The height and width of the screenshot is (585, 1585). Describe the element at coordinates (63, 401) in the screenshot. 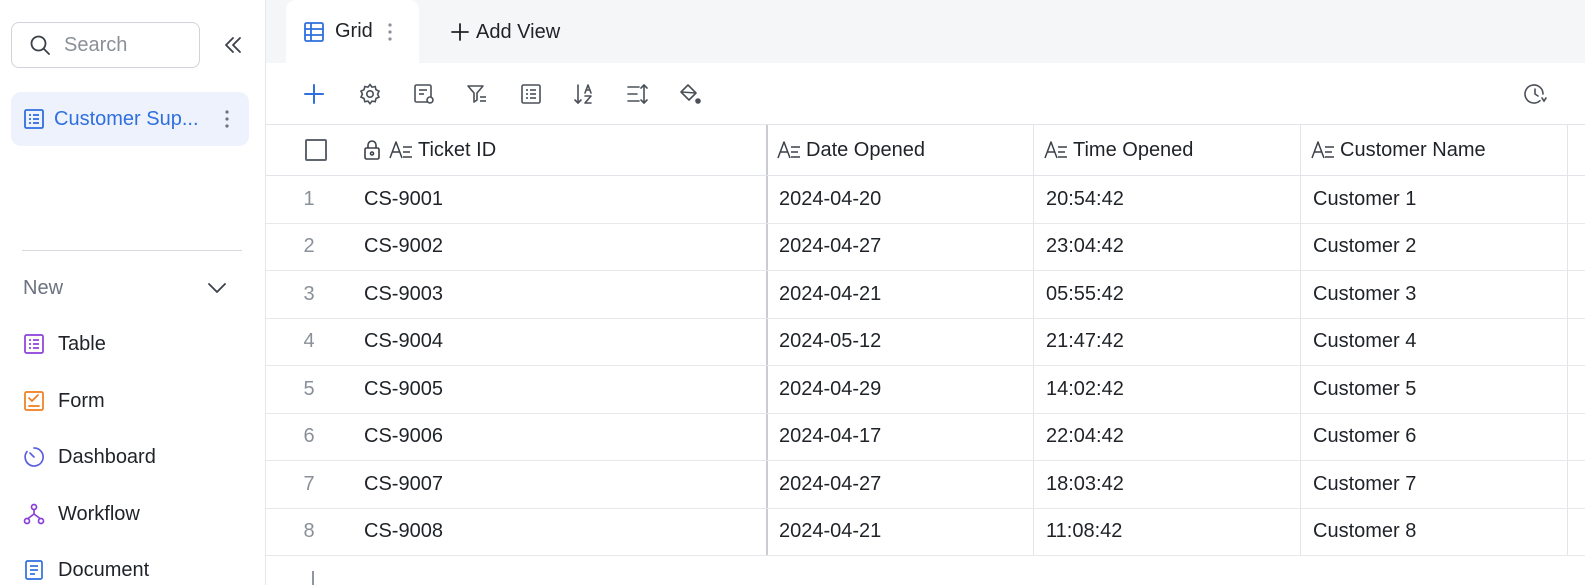

I see `new-form-item: Form` at that location.